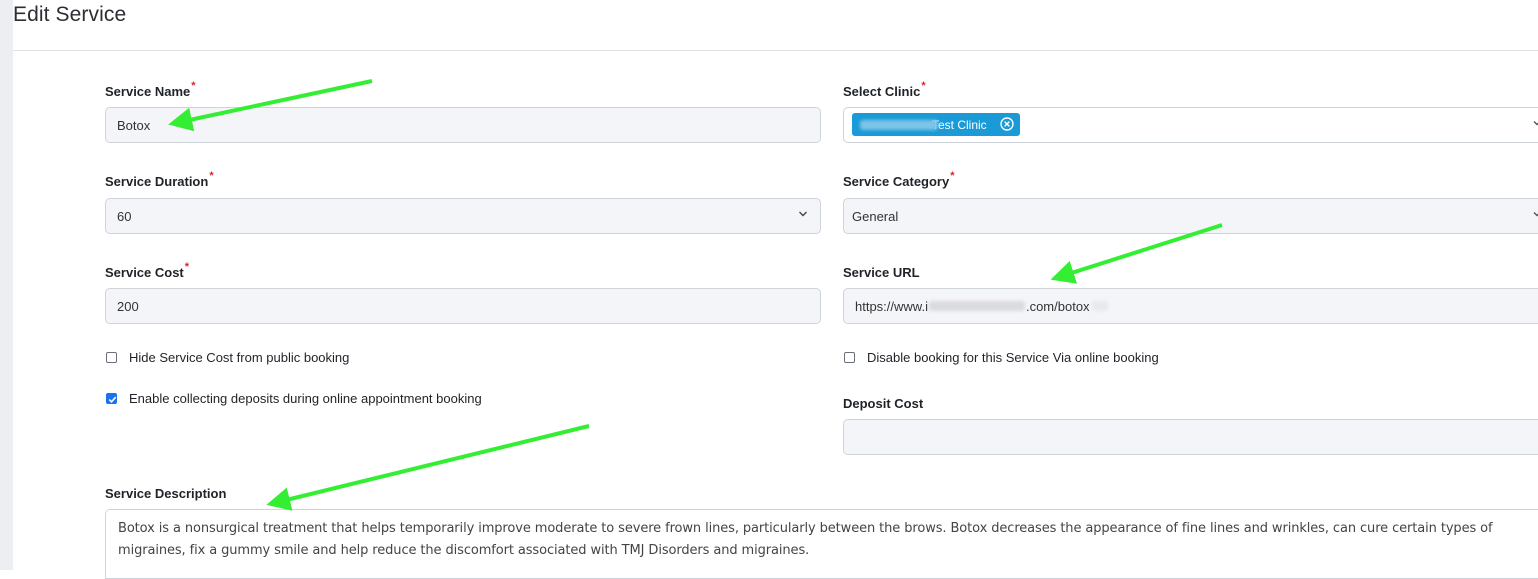  I want to click on service-name-value: Botox, so click(134, 125).